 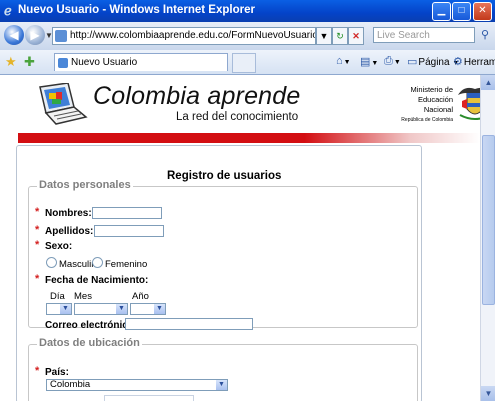 What do you see at coordinates (488, 82) in the screenshot?
I see `scroll-up-icon: ▲` at bounding box center [488, 82].